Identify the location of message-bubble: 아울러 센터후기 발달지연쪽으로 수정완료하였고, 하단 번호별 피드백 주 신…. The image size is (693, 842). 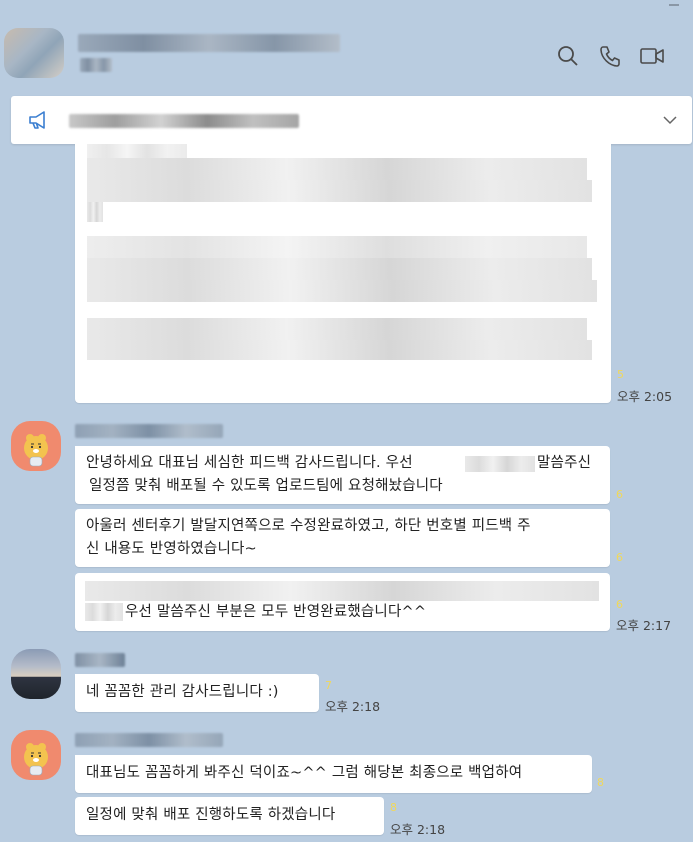
(342, 538).